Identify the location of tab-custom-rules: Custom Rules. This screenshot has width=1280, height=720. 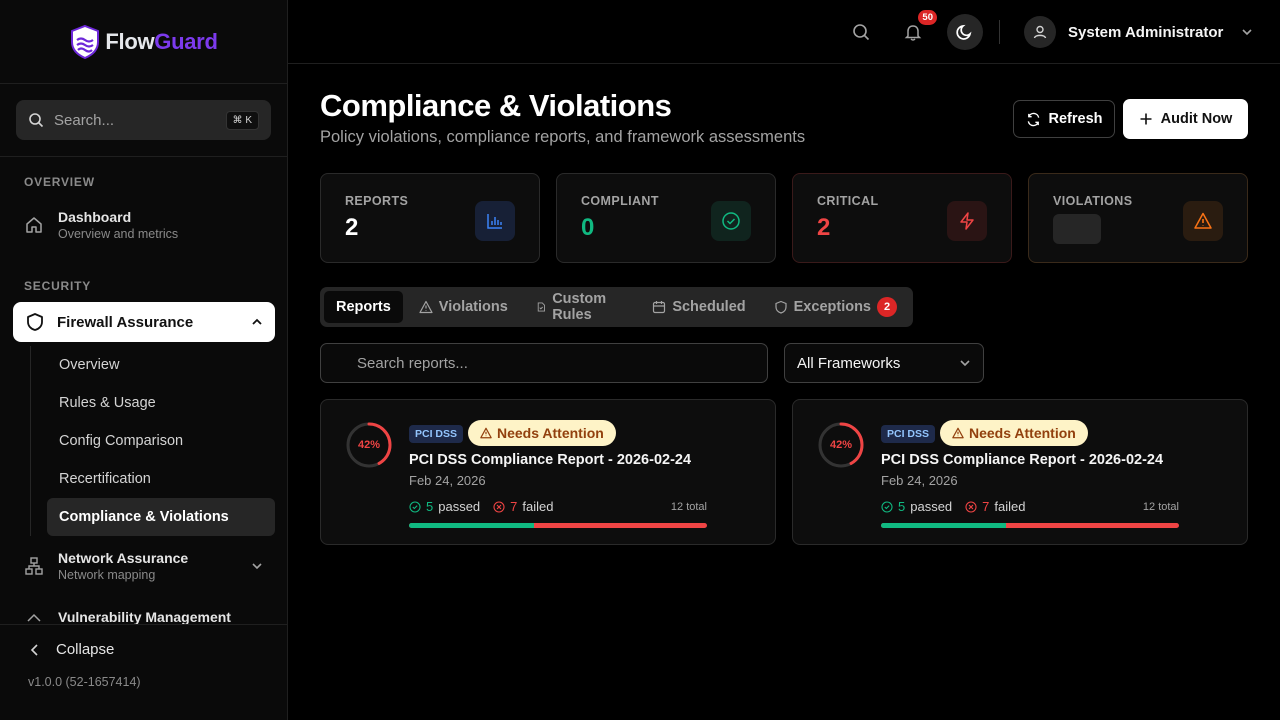
(580, 307).